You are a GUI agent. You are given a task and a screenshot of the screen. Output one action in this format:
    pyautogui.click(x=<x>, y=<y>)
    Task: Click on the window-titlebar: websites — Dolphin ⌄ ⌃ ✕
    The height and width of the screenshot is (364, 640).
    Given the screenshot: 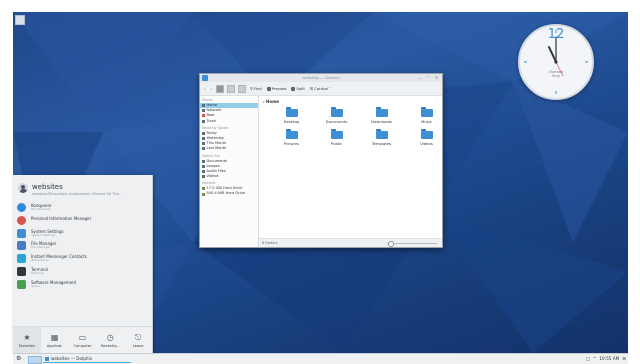 What is the action you would take?
    pyautogui.click(x=321, y=78)
    